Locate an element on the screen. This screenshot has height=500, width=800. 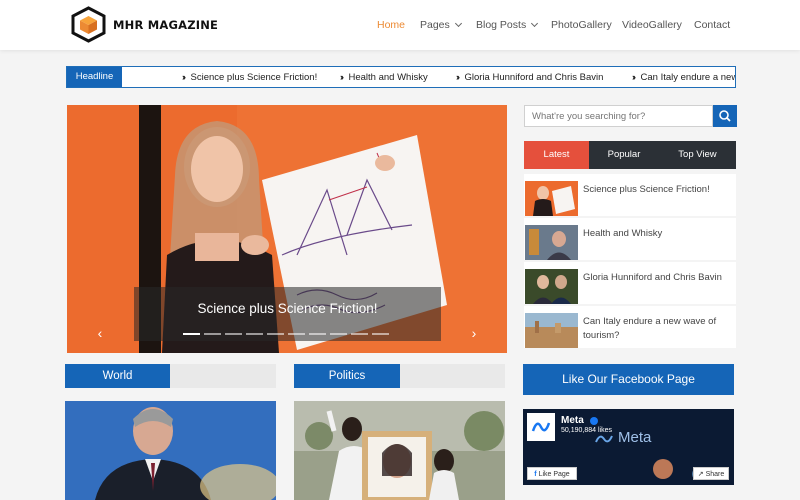
cube-logo-icon is located at coordinates (88, 24).